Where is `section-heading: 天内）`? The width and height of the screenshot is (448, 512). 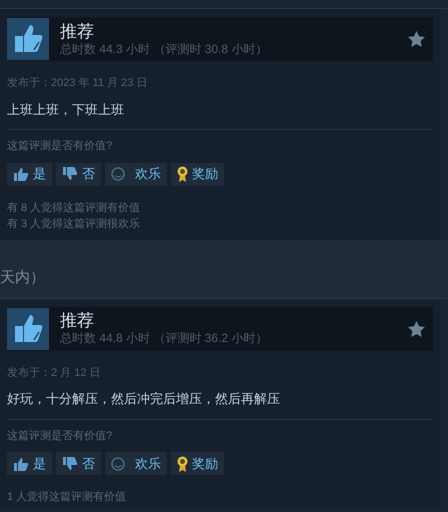 section-heading: 天内） is located at coordinates (22, 278).